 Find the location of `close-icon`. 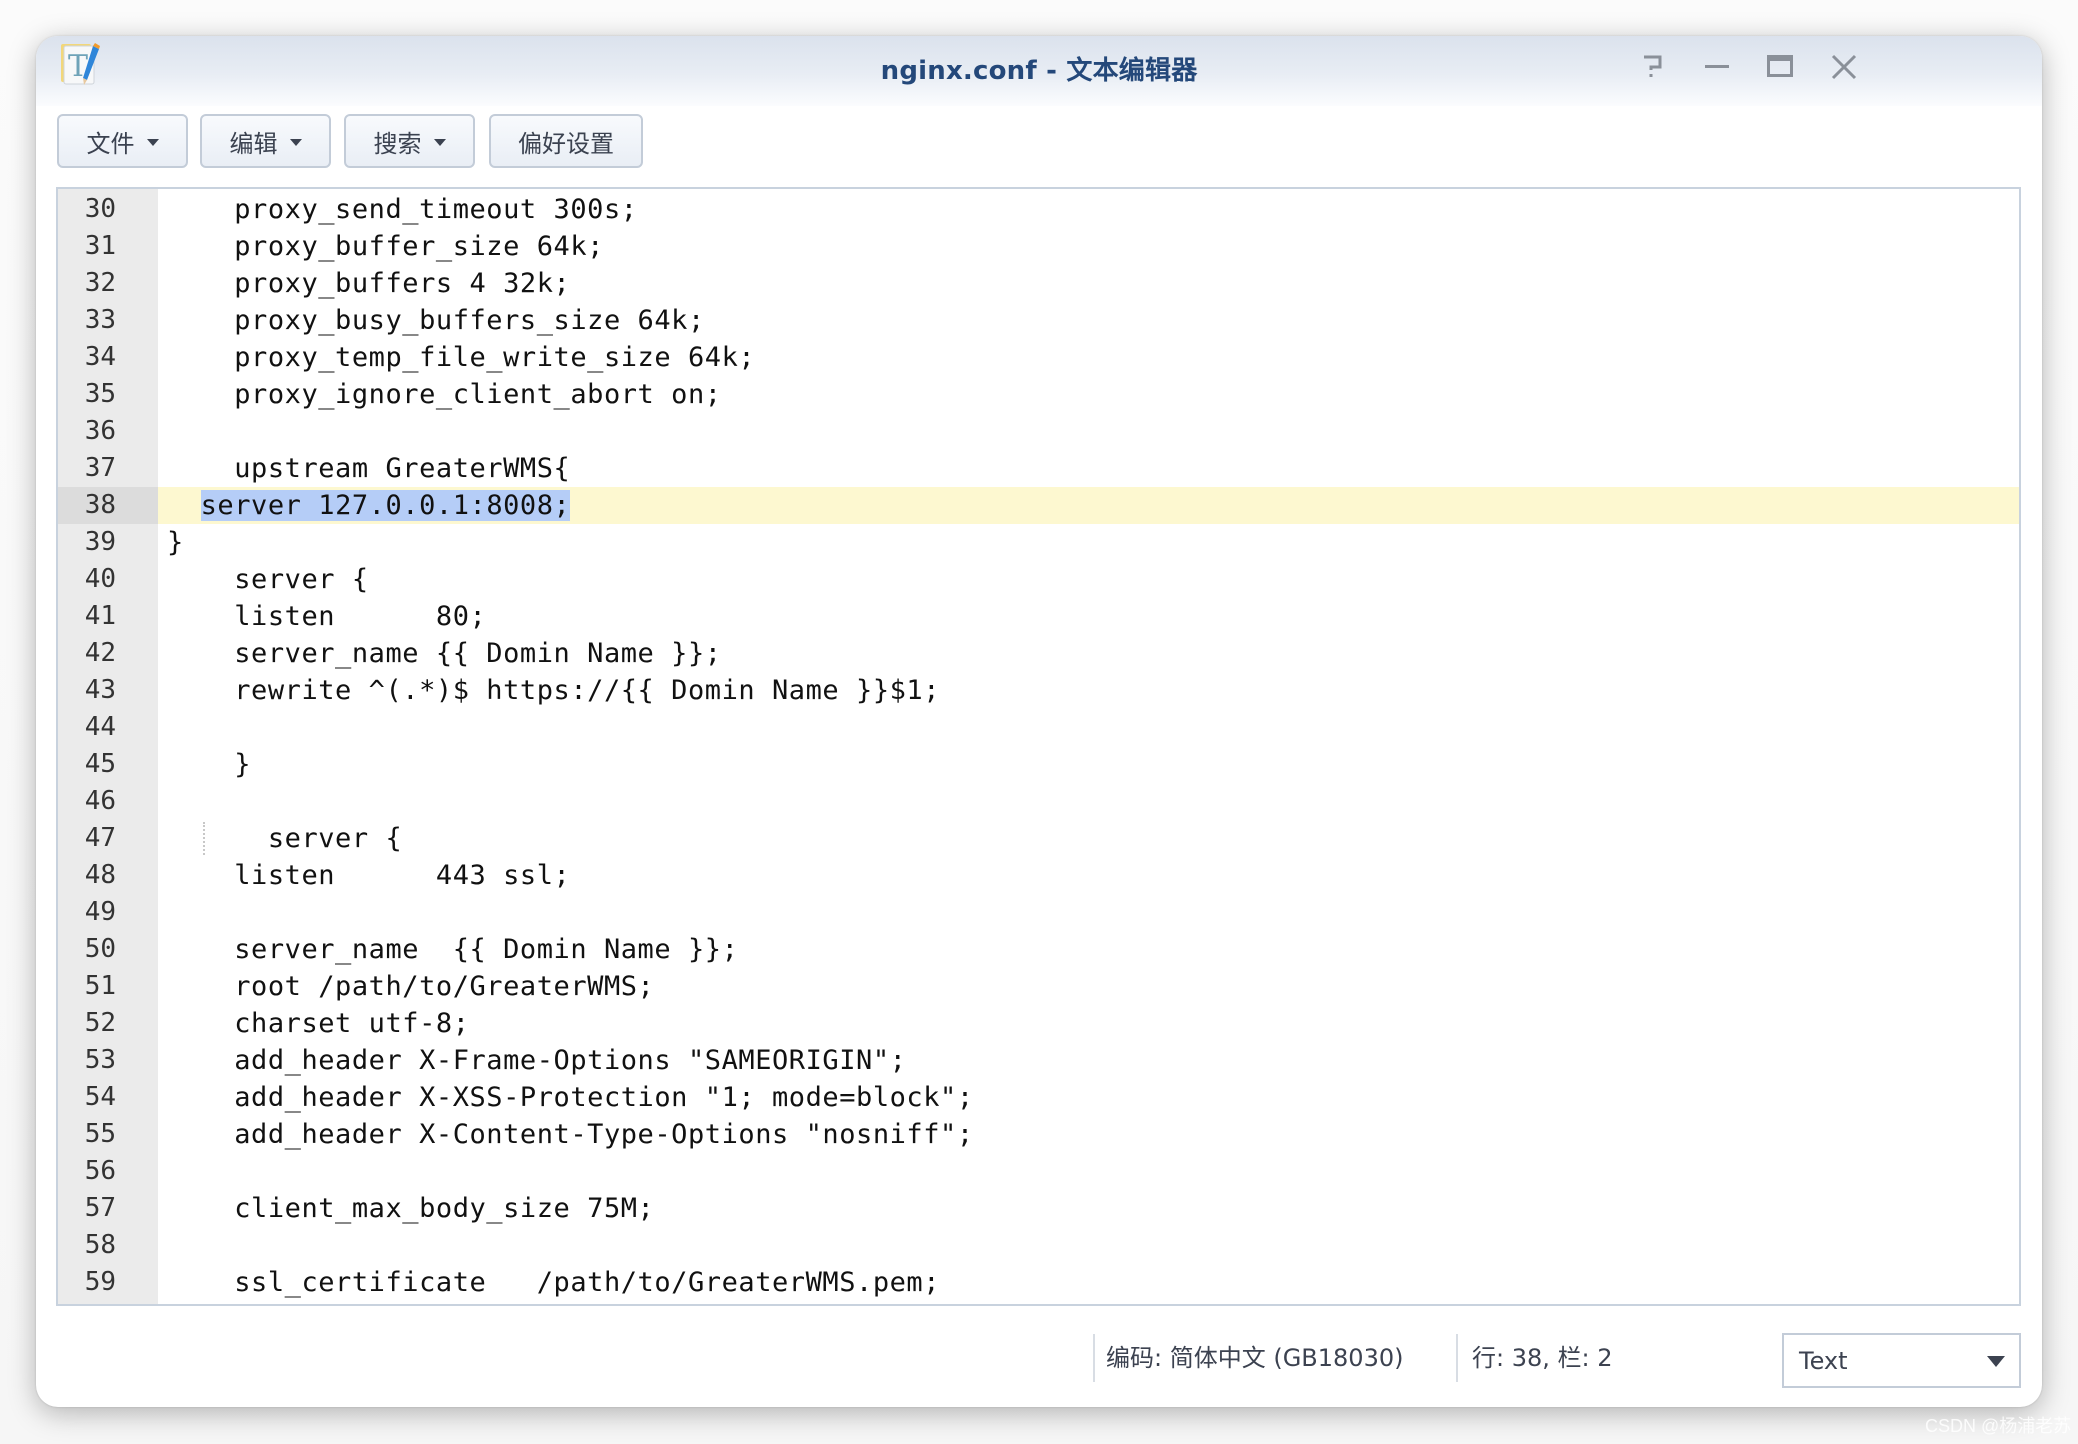

close-icon is located at coordinates (1844, 67).